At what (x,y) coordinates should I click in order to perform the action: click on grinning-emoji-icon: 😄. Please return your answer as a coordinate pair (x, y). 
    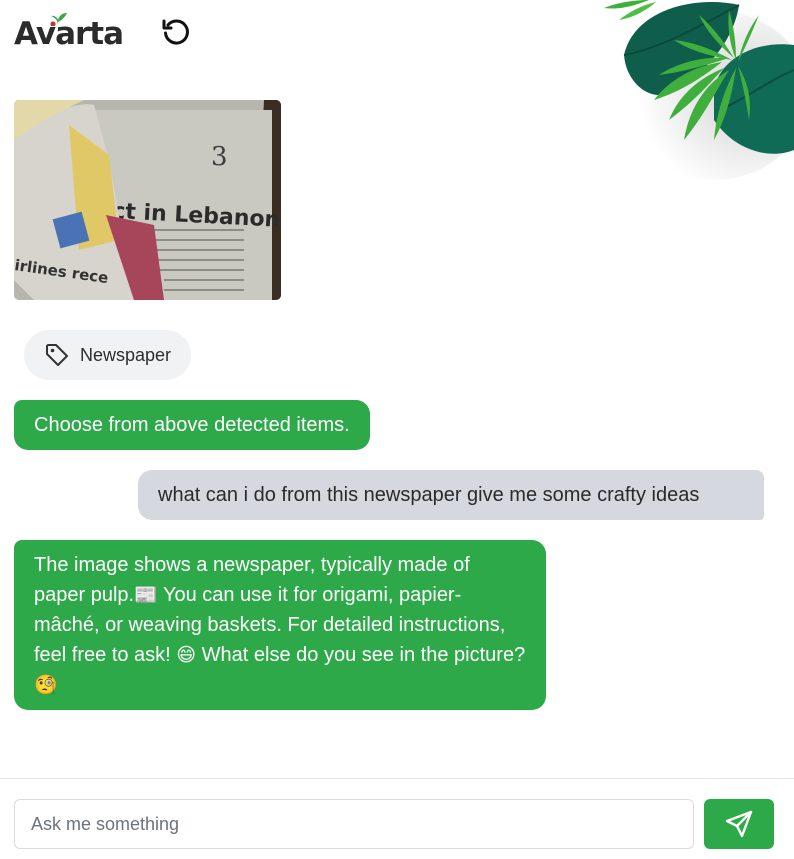
    Looking at the image, I should click on (186, 655).